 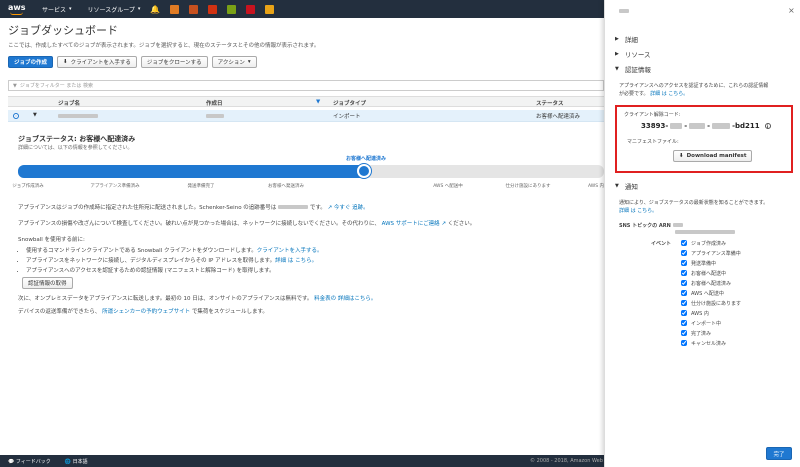 What do you see at coordinates (57, 9) in the screenshot?
I see `services-menu: サービス ▾` at bounding box center [57, 9].